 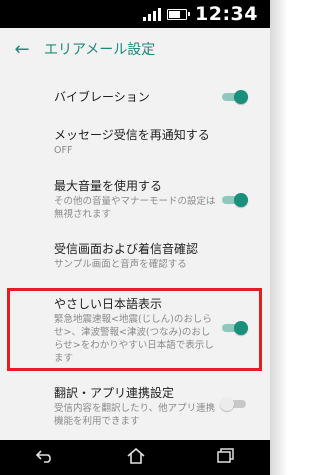 What do you see at coordinates (179, 14) in the screenshot?
I see `battery-icon` at bounding box center [179, 14].